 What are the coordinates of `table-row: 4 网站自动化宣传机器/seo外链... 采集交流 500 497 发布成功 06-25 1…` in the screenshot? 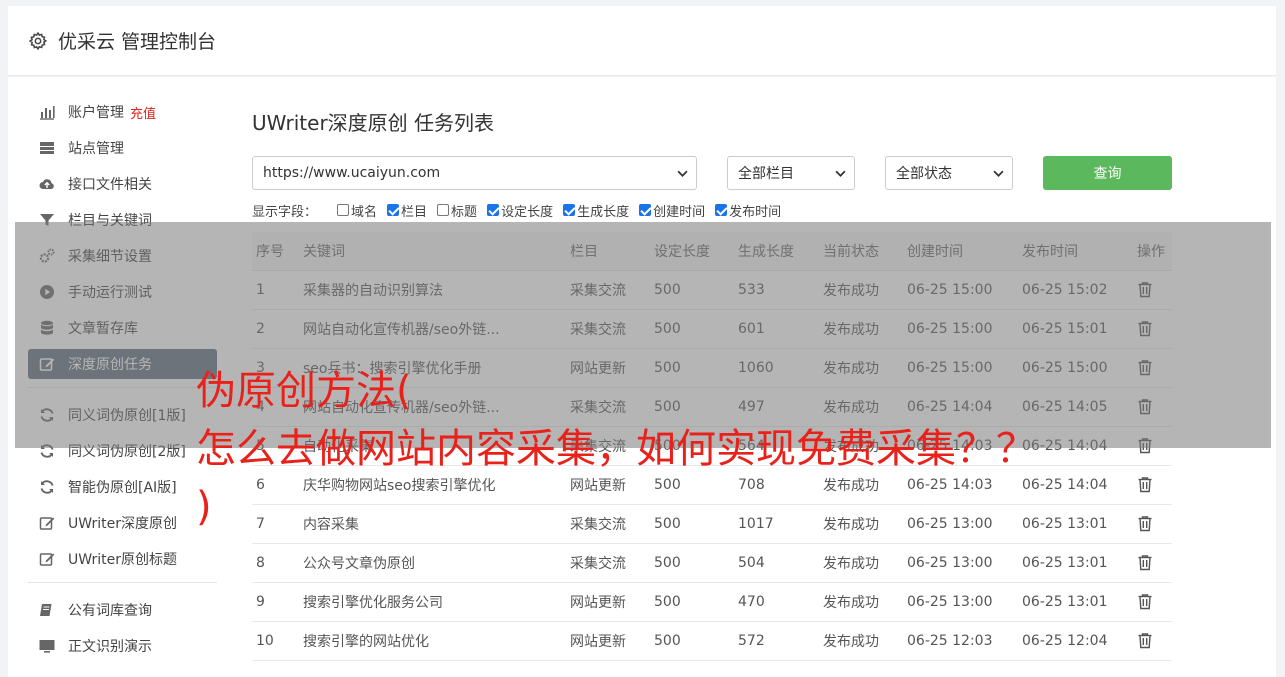 It's located at (712, 407).